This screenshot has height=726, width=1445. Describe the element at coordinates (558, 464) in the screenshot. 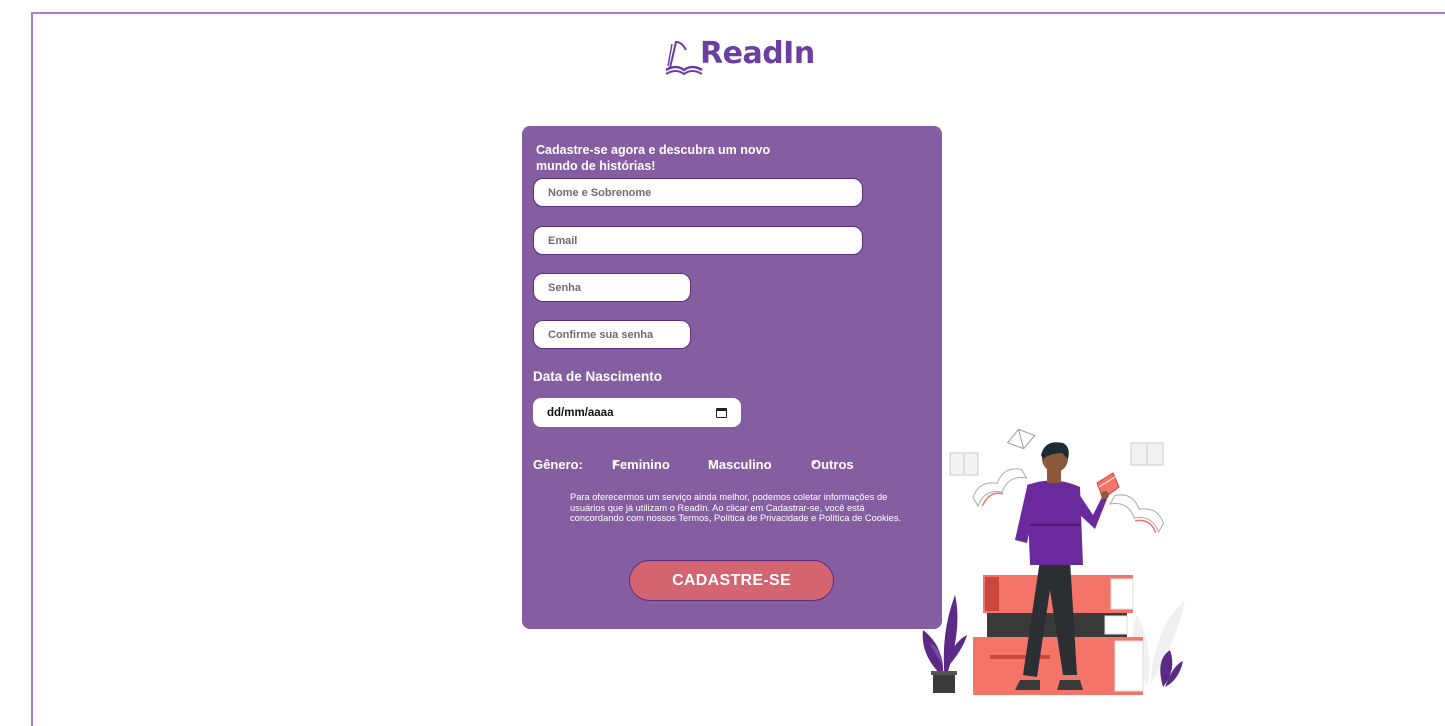

I see `gender-label: Gênero:` at that location.